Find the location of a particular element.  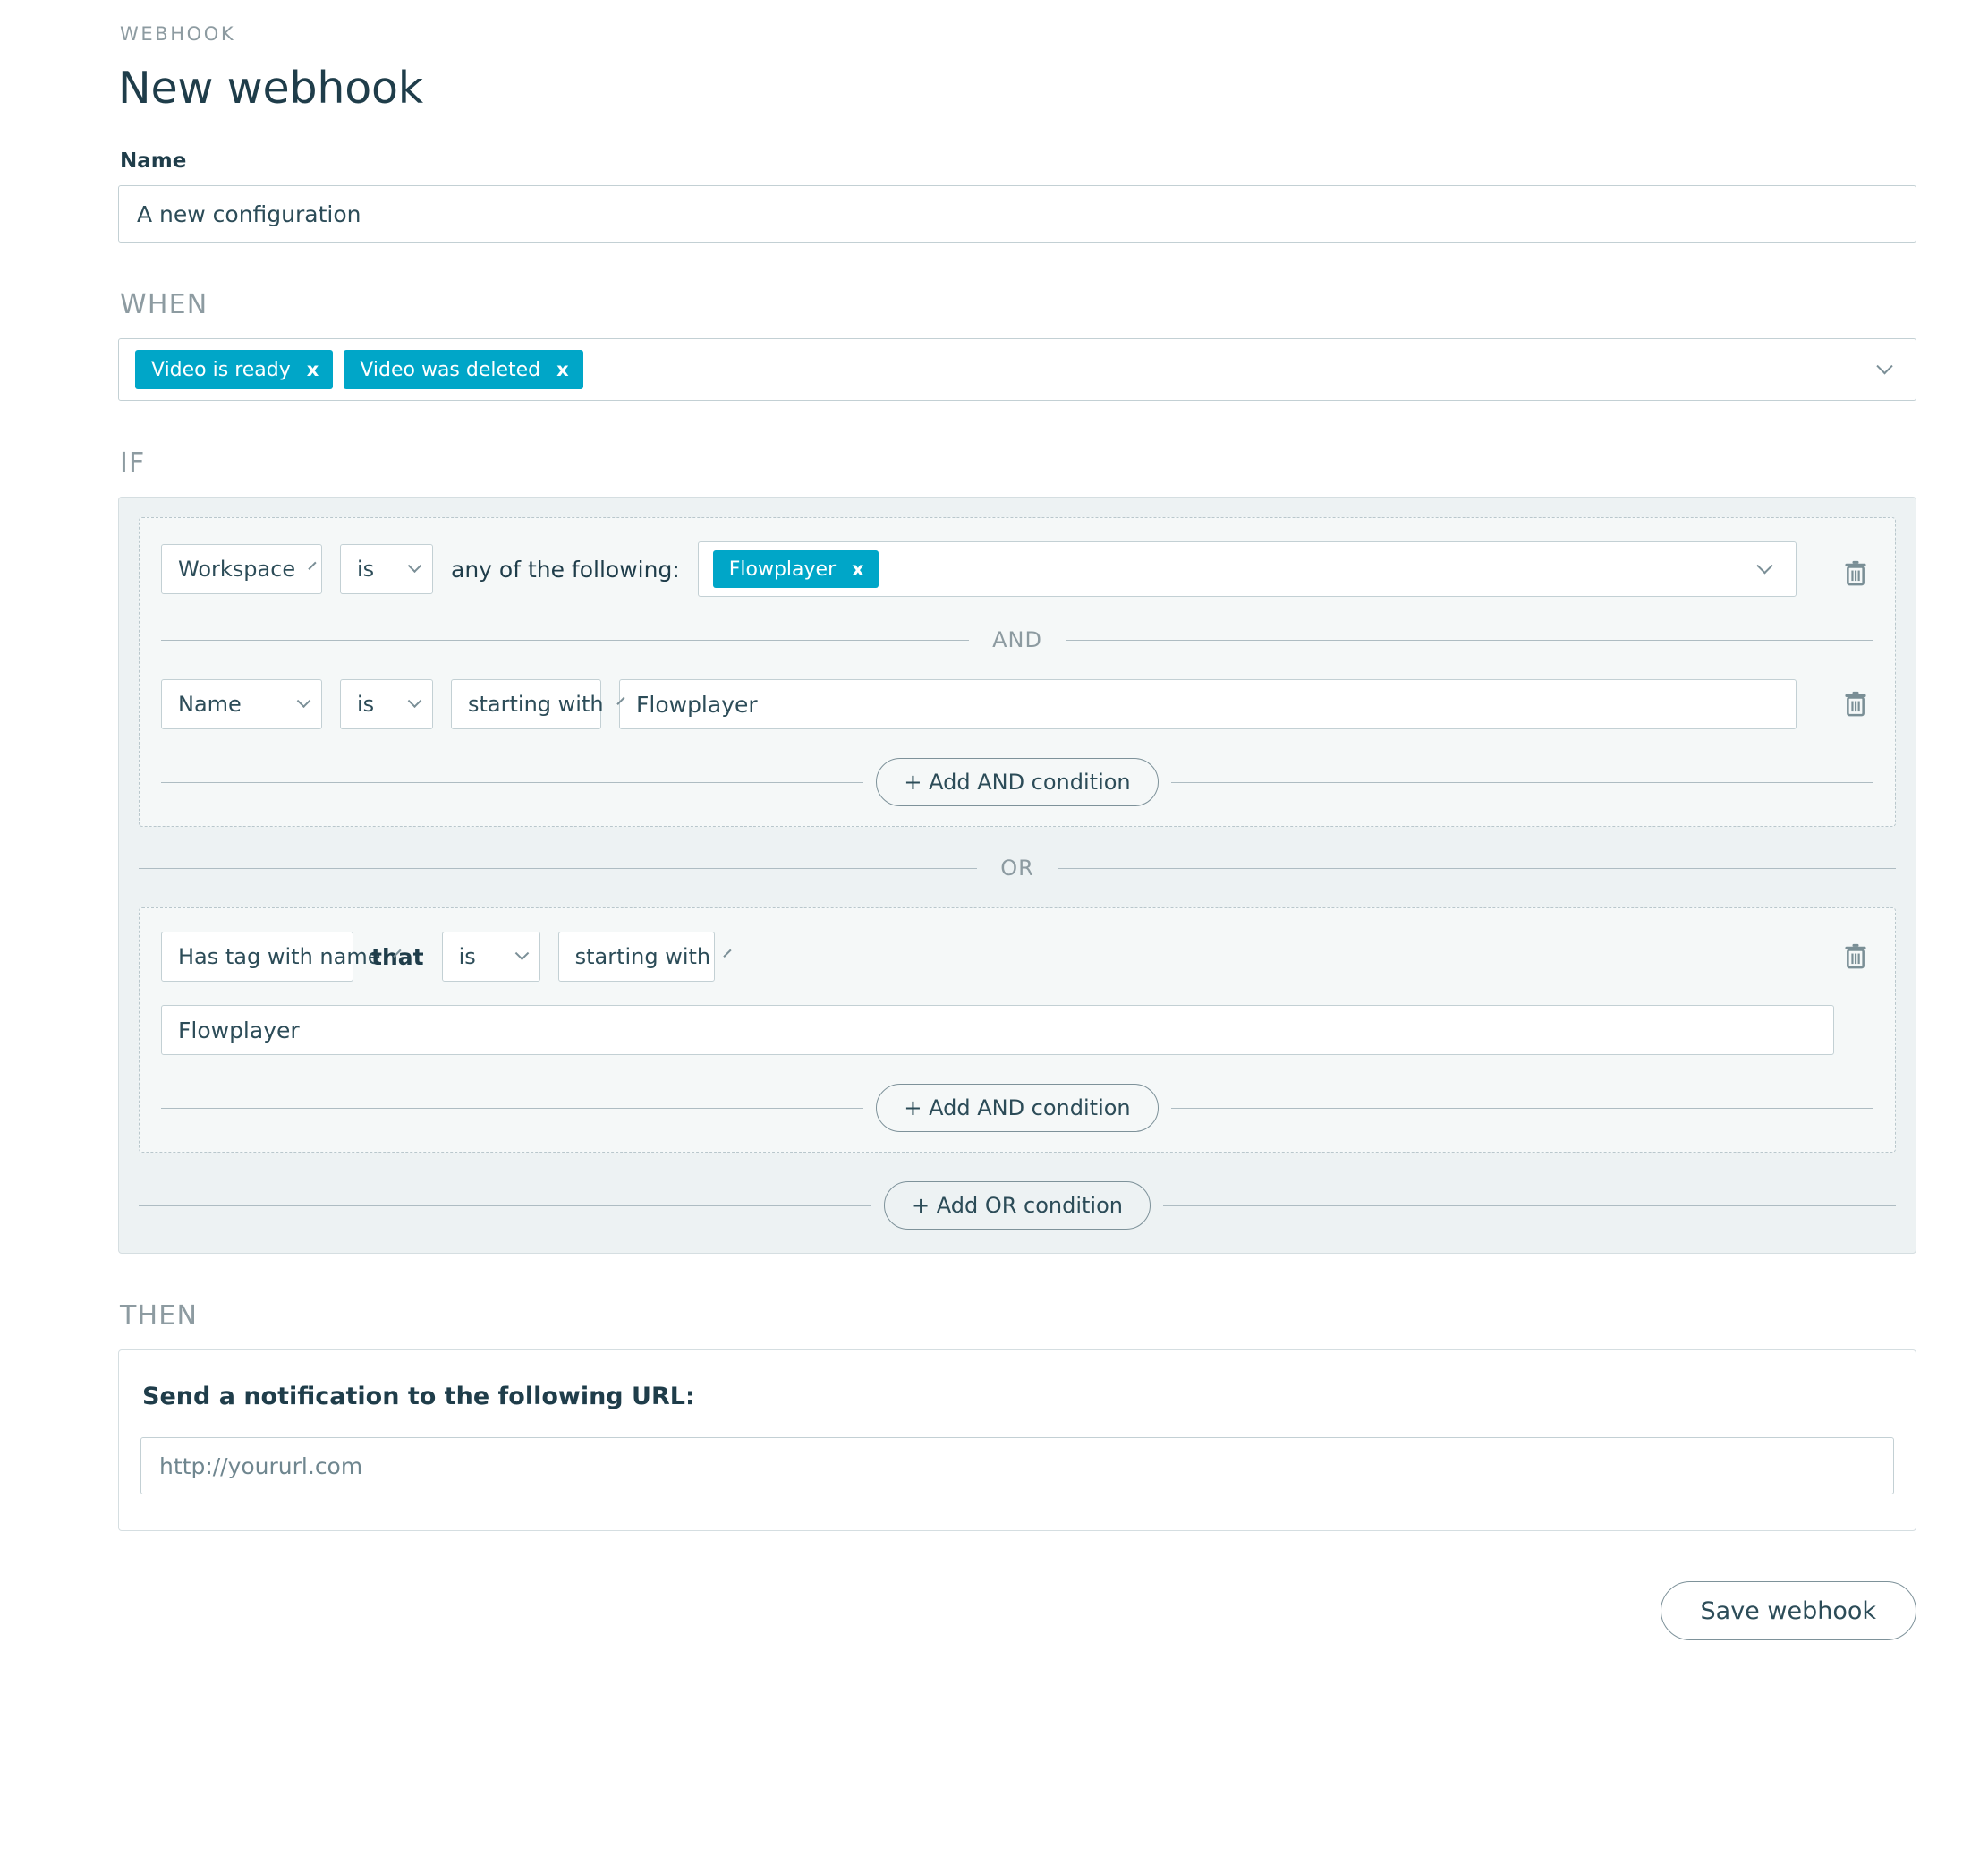

or-divider-label: OR is located at coordinates (1017, 869).